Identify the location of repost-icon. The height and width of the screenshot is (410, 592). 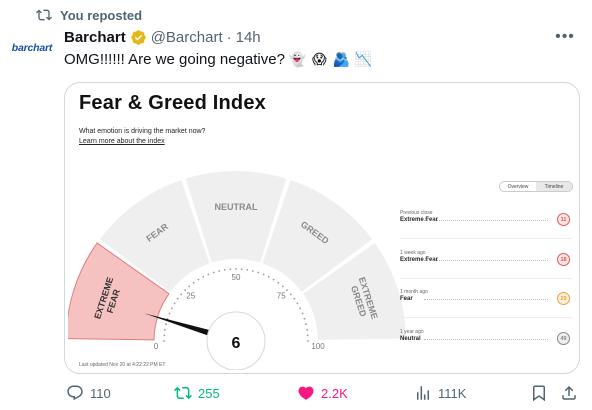
(44, 15).